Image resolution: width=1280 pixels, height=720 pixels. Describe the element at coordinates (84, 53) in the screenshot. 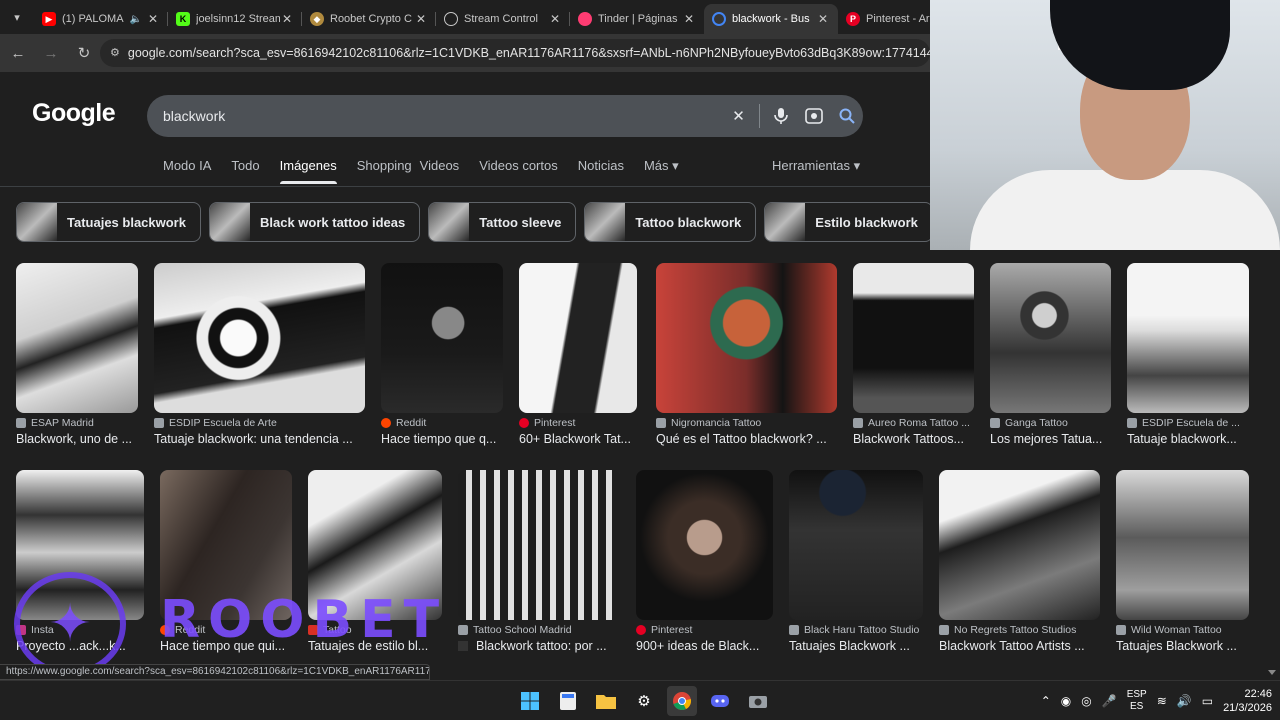

I see `reload-icon: ↻` at that location.